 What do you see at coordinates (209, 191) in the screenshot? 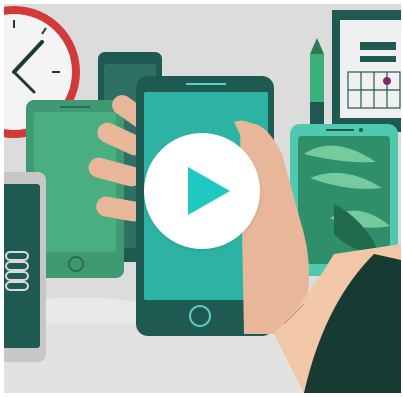
I see `play-icon` at bounding box center [209, 191].